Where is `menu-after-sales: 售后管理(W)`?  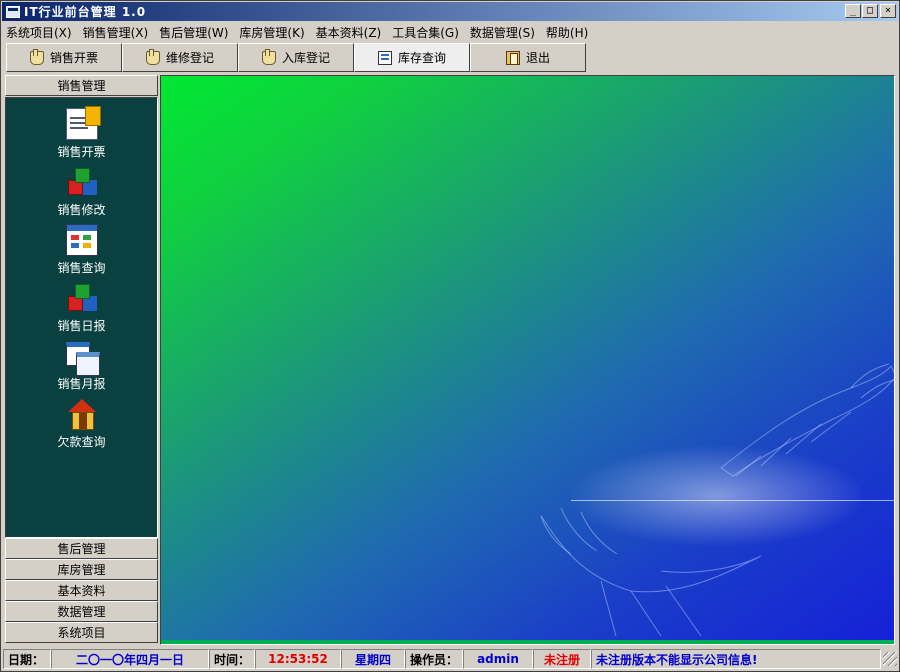
menu-after-sales: 售后管理(W) is located at coordinates (197, 32).